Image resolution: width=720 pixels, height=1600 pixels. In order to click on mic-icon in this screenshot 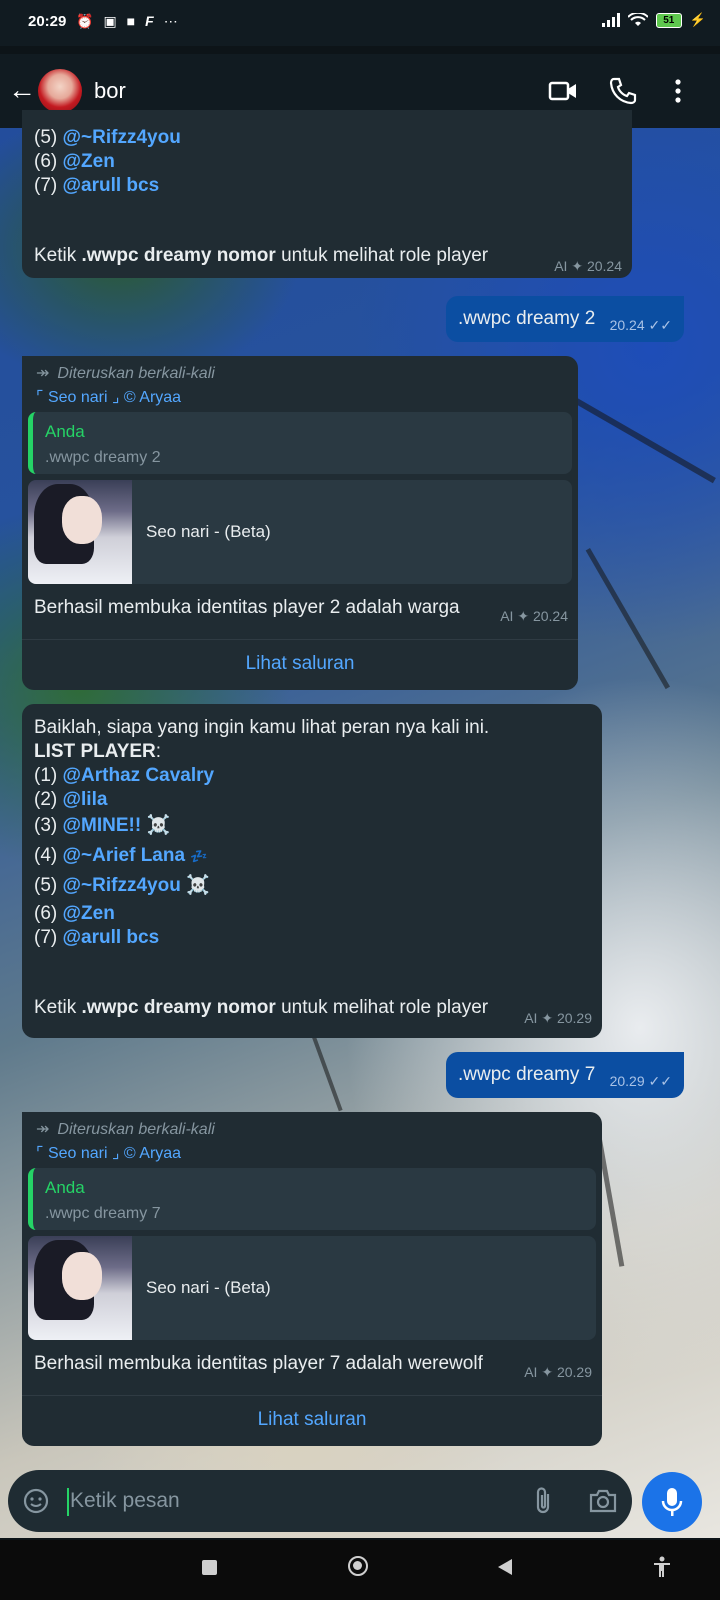, I will do `click(672, 1502)`.